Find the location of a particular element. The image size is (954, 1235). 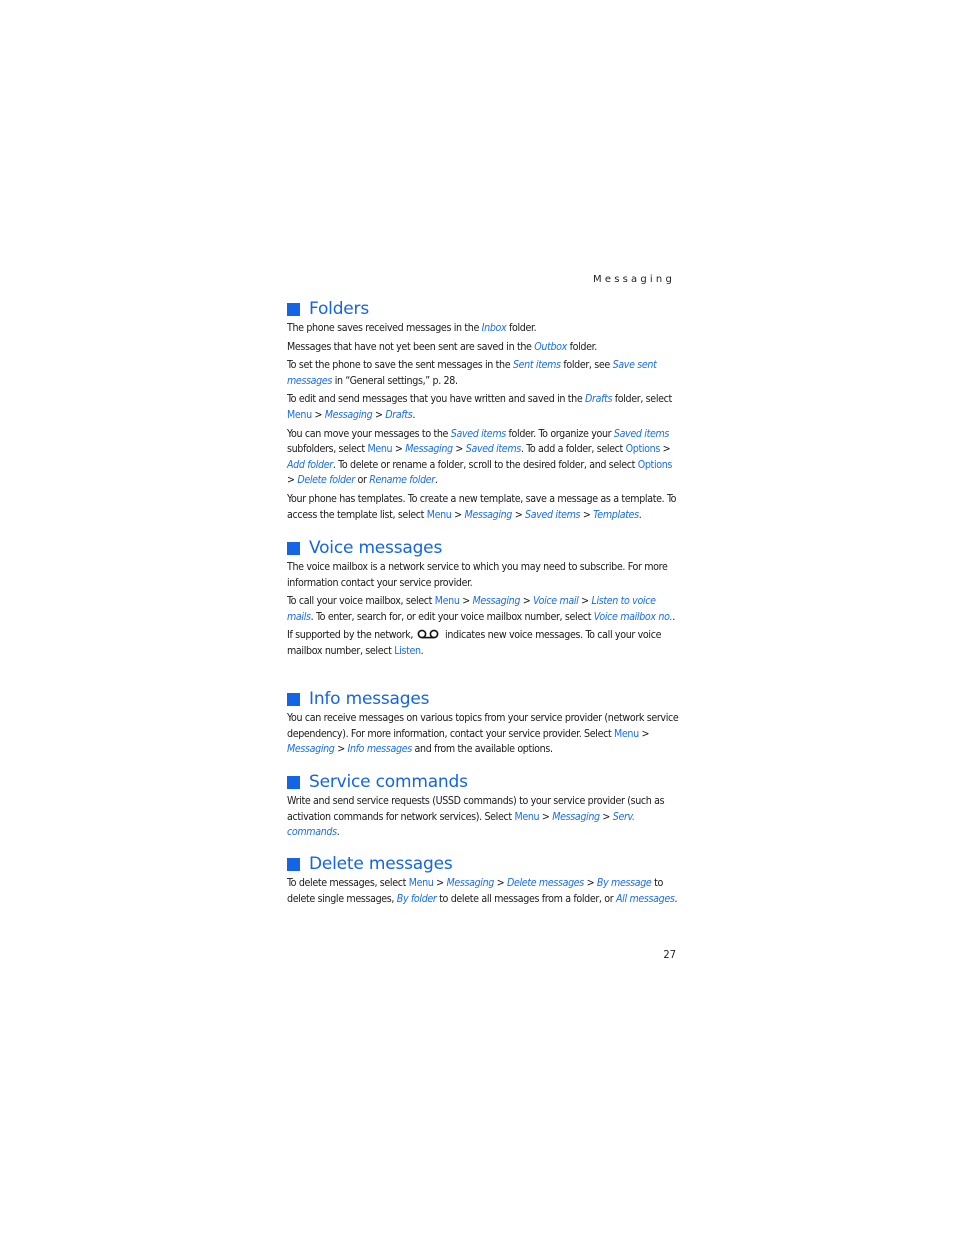

link-voice-mail: Voice mail is located at coordinates (556, 601).